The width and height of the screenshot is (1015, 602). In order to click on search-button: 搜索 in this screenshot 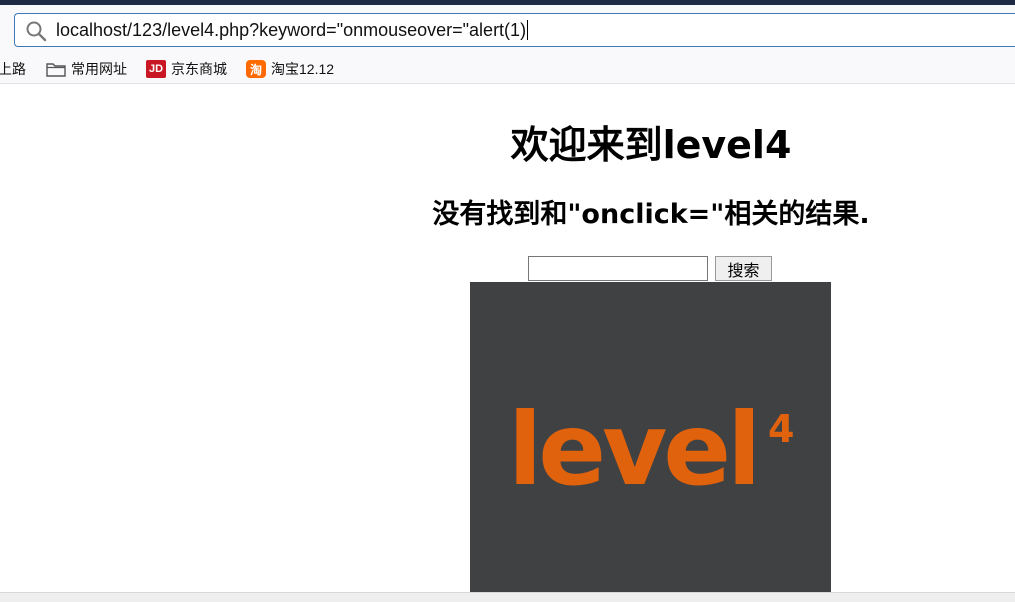, I will do `click(743, 268)`.